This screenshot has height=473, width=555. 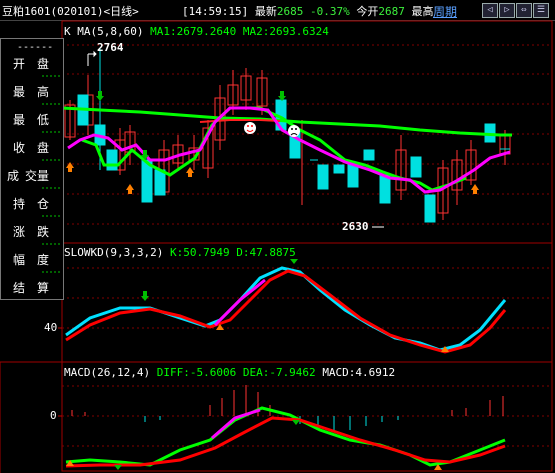 I want to click on price-panel-legend: K MA(5,8,60) MA1:2679.2640 MA2:2693.6324, so click(x=196, y=31).